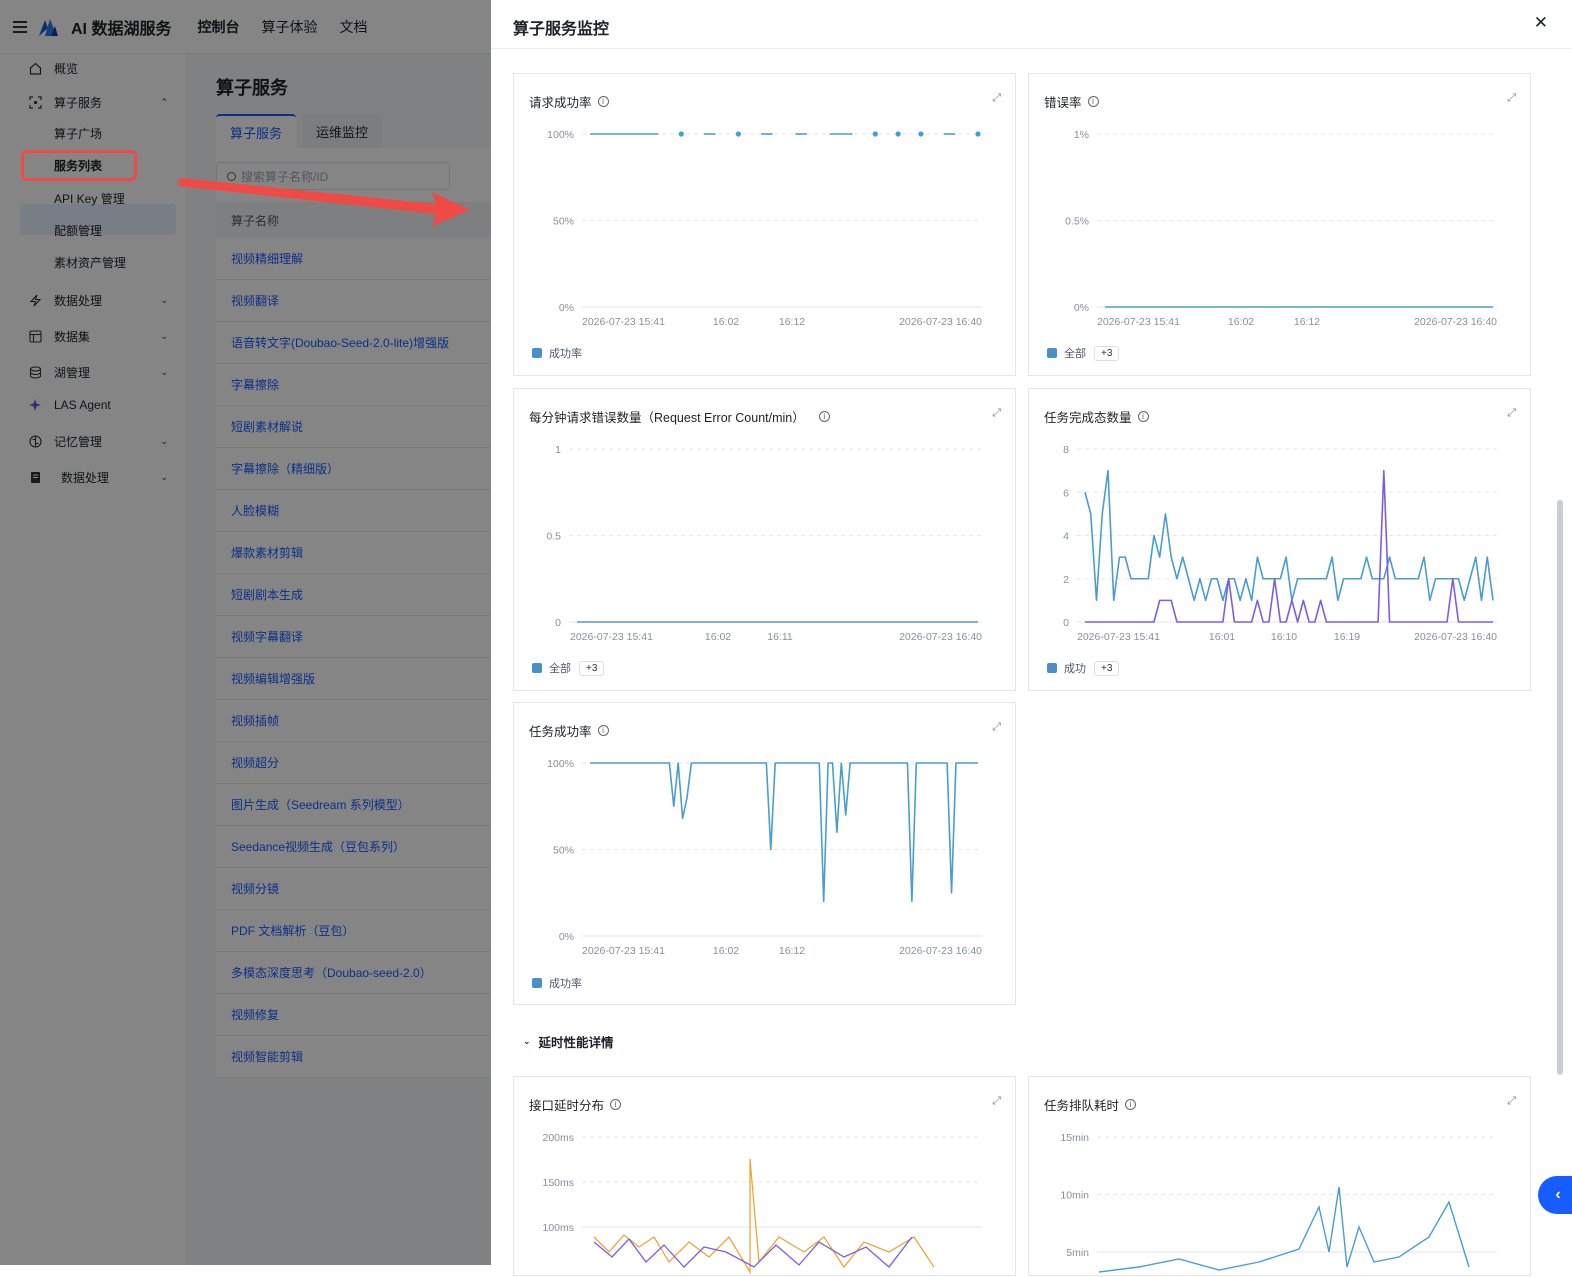  What do you see at coordinates (558, 1228) in the screenshot?
I see `y-tick-label: 100ms` at bounding box center [558, 1228].